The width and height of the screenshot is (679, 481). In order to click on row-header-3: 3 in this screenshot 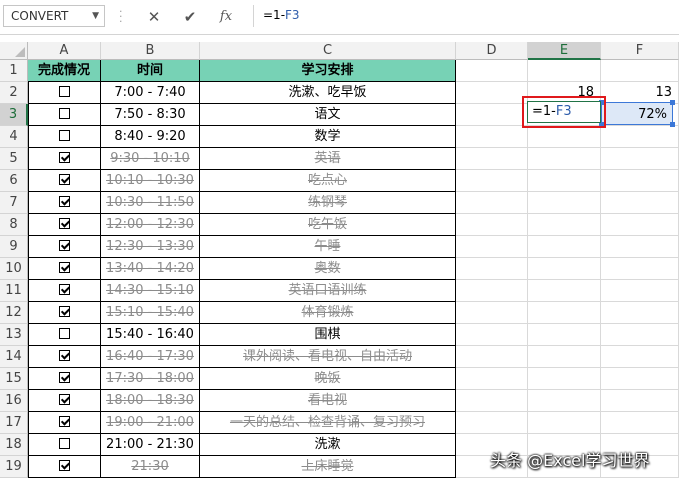, I will do `click(14, 115)`.